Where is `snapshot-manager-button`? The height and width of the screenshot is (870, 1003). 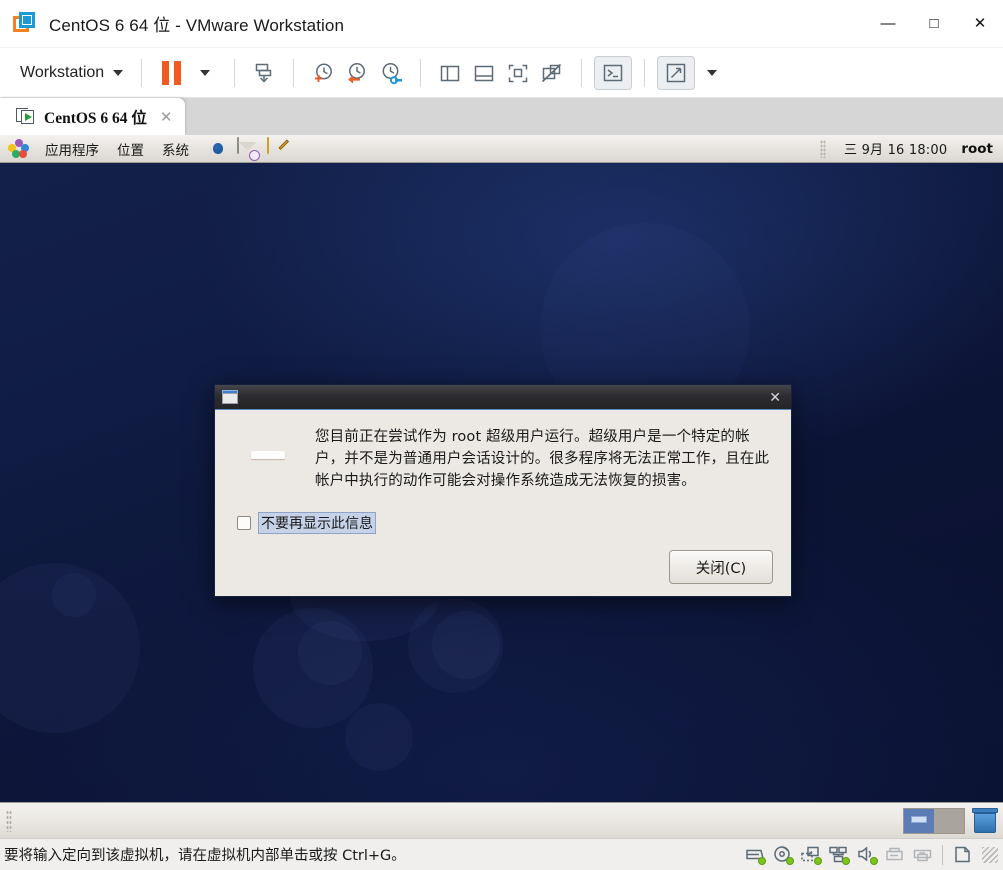
snapshot-manager-button is located at coordinates (391, 73).